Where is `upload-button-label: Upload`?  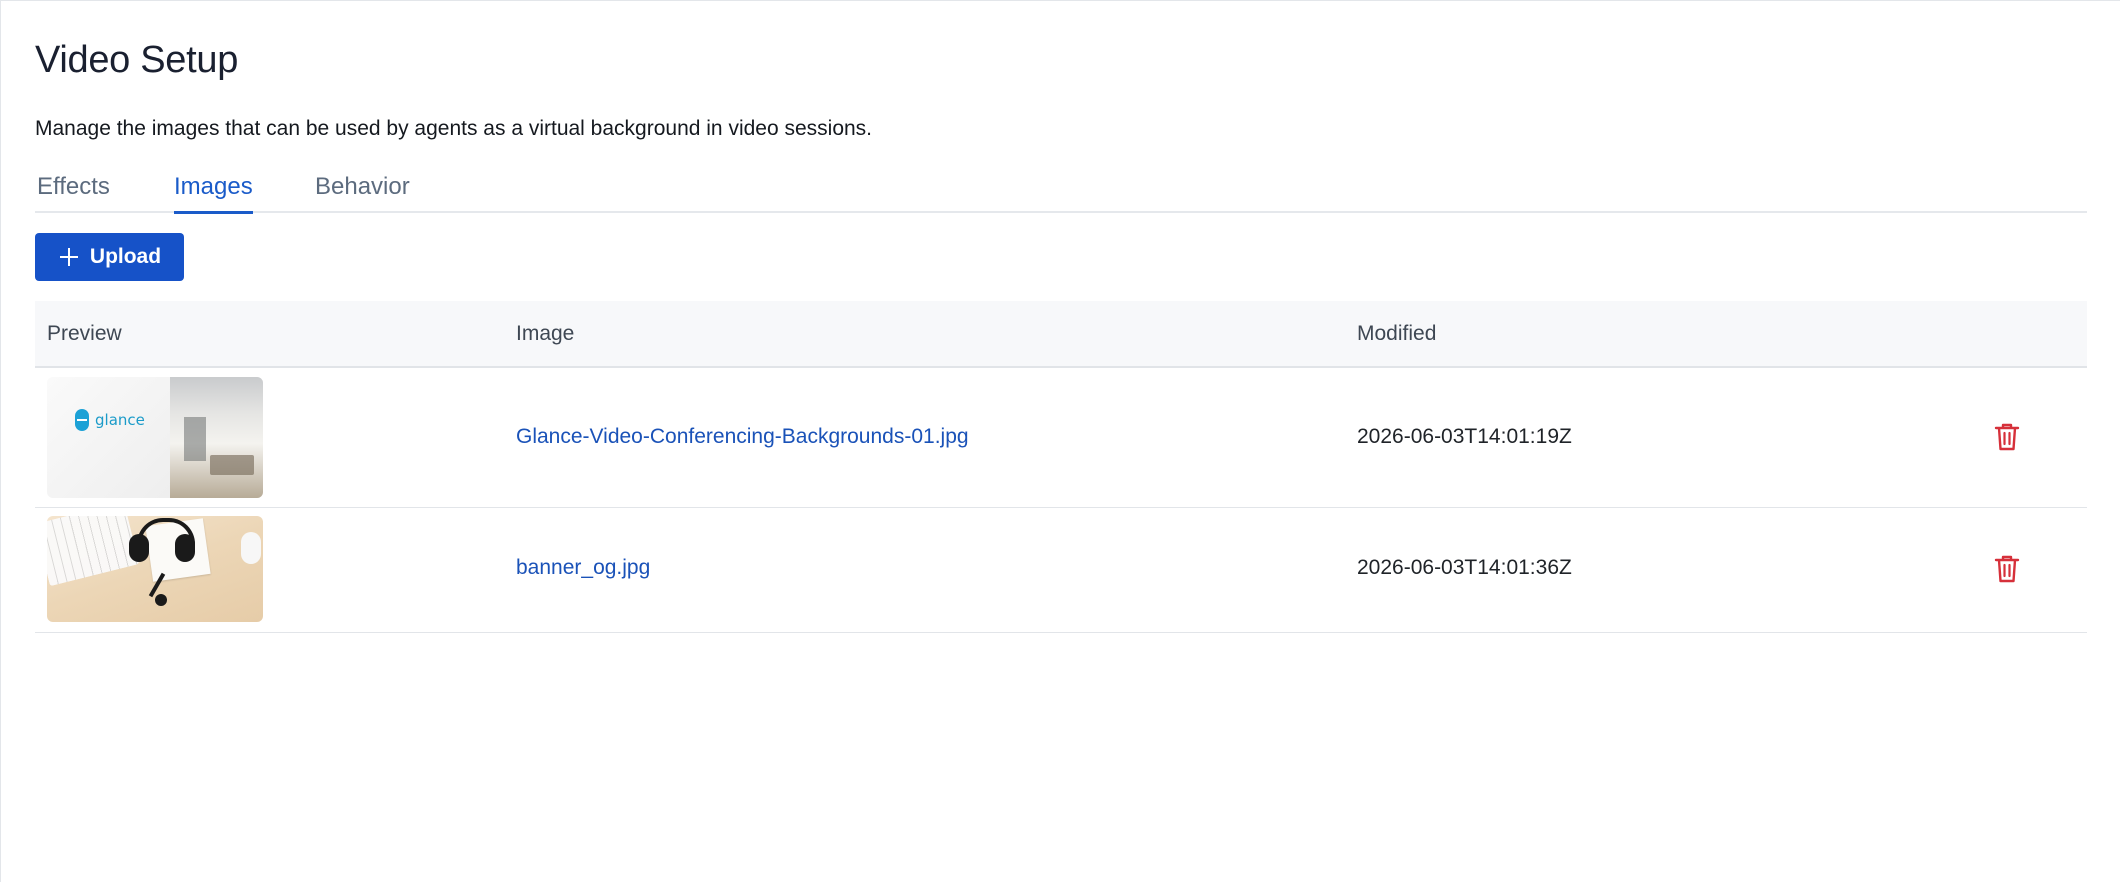
upload-button-label: Upload is located at coordinates (125, 256).